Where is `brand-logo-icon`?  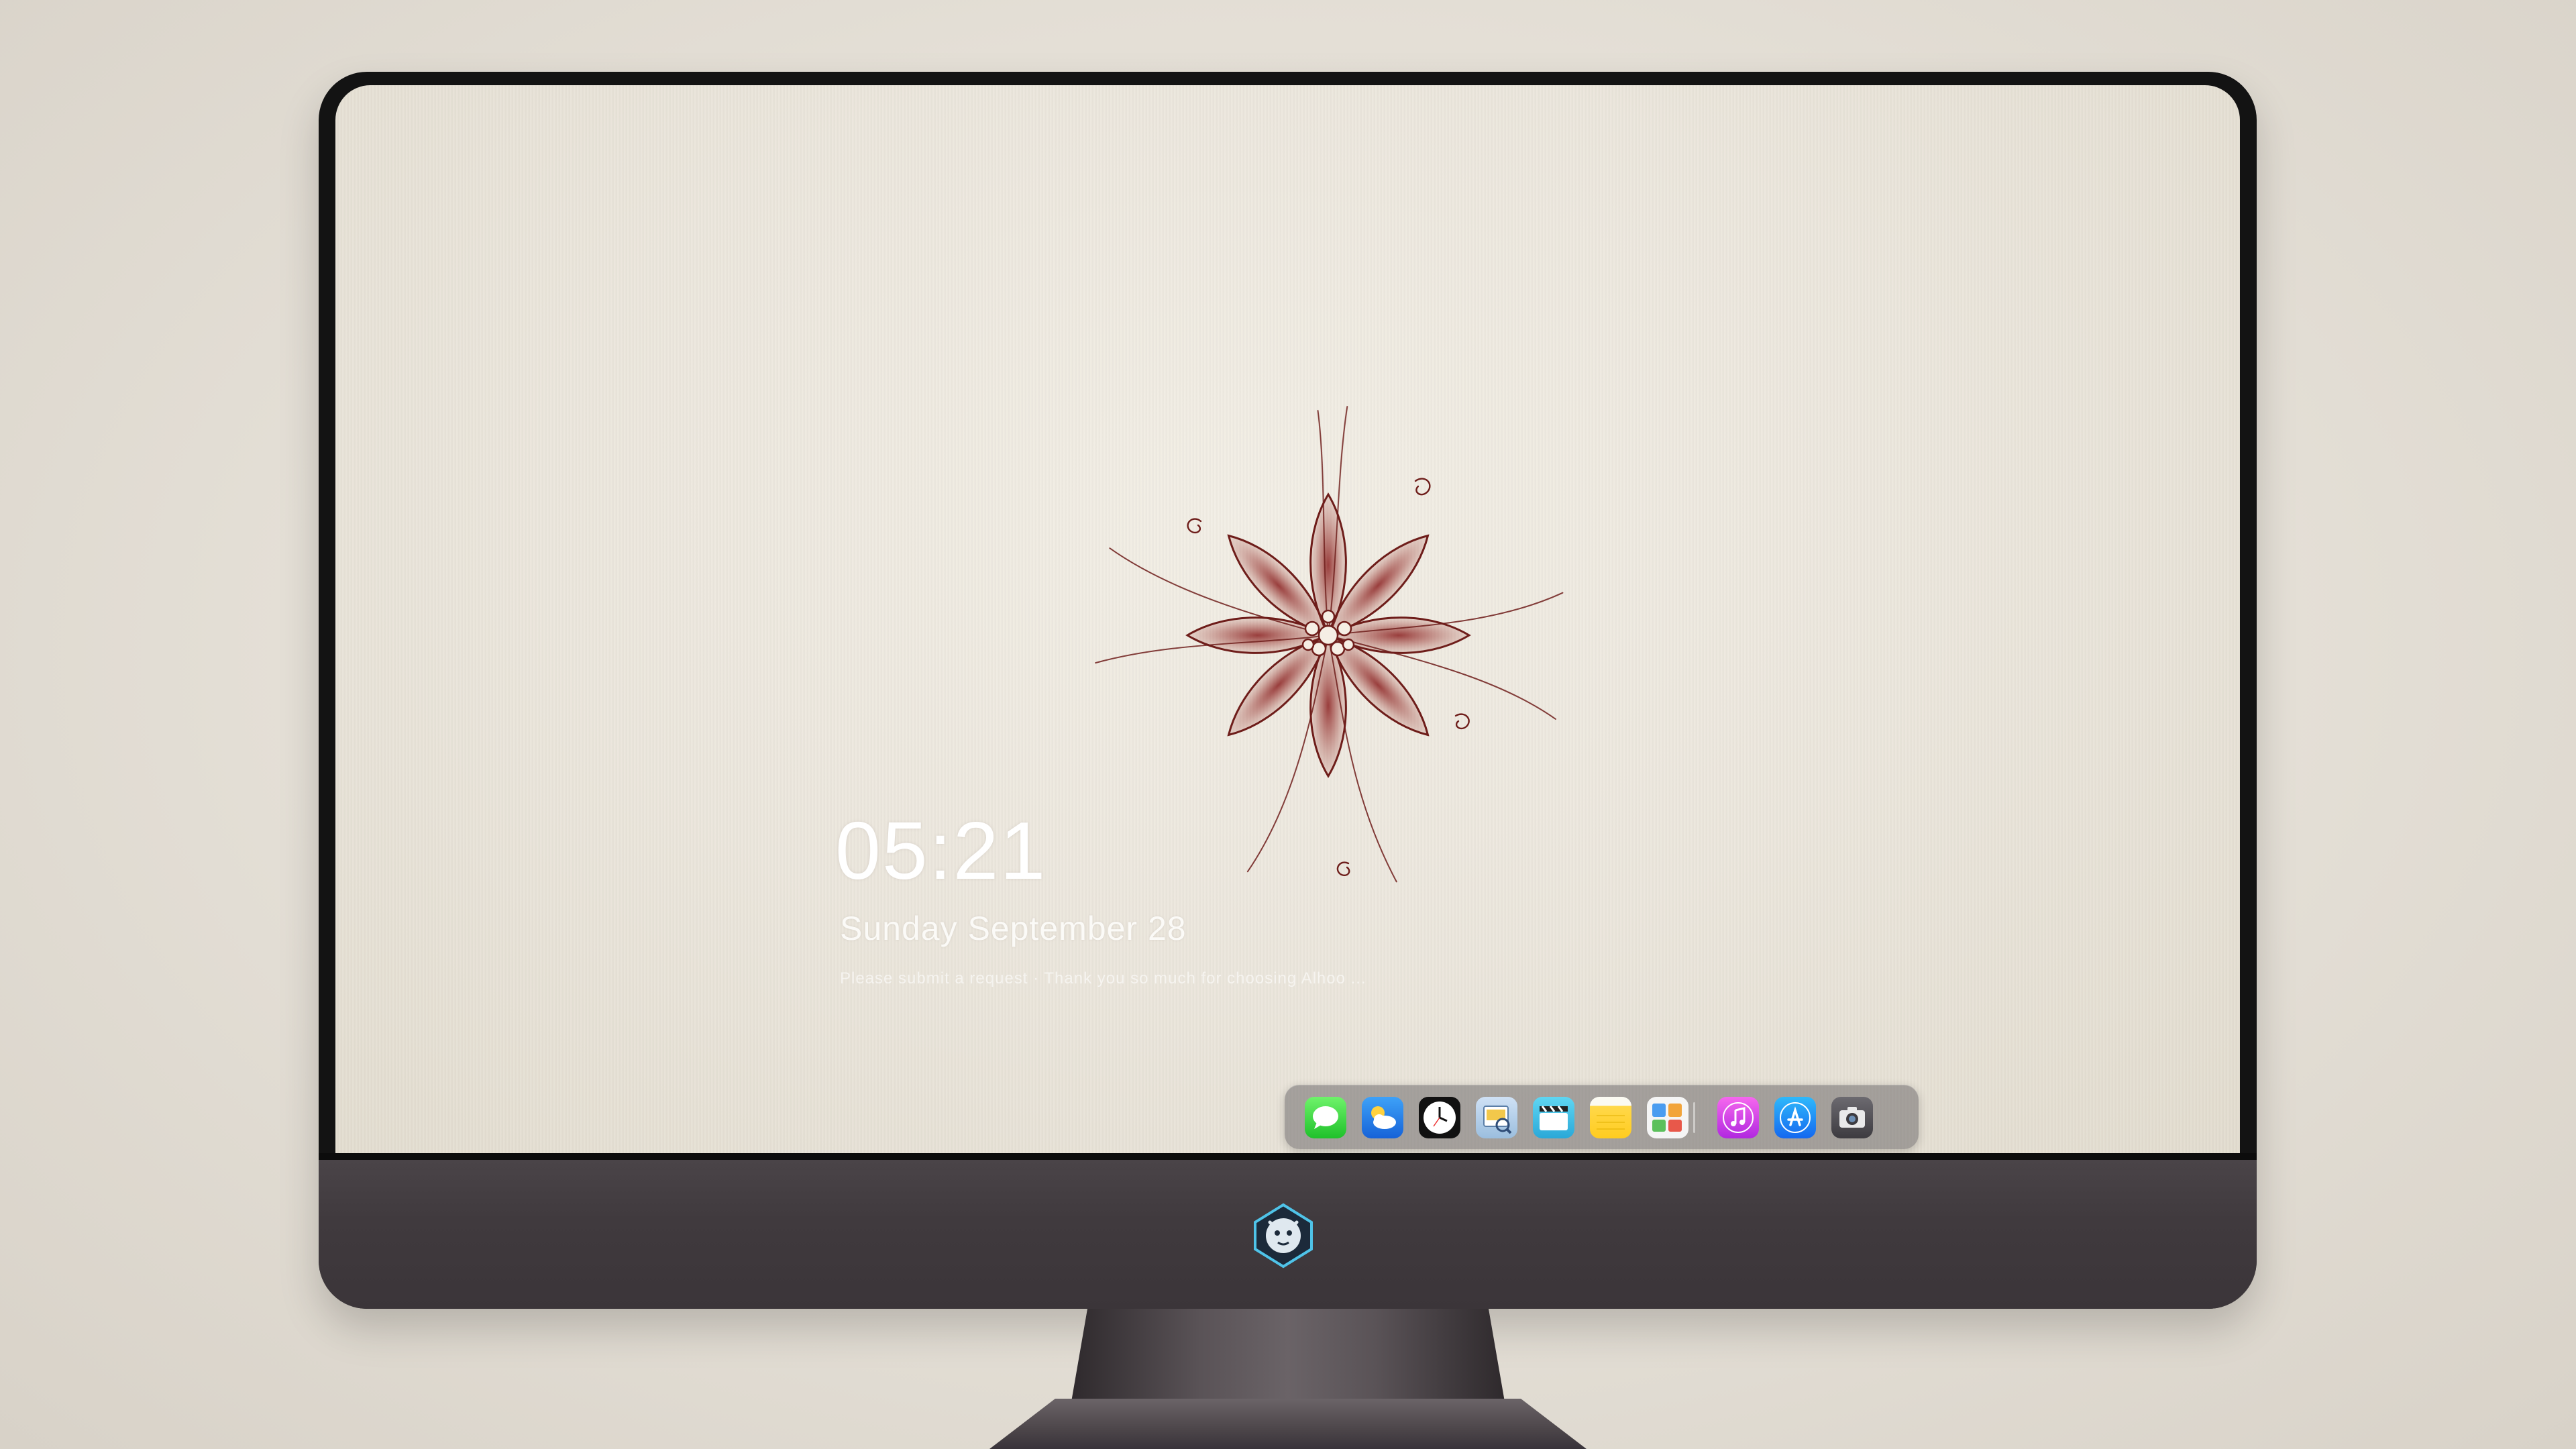 brand-logo-icon is located at coordinates (1283, 1236).